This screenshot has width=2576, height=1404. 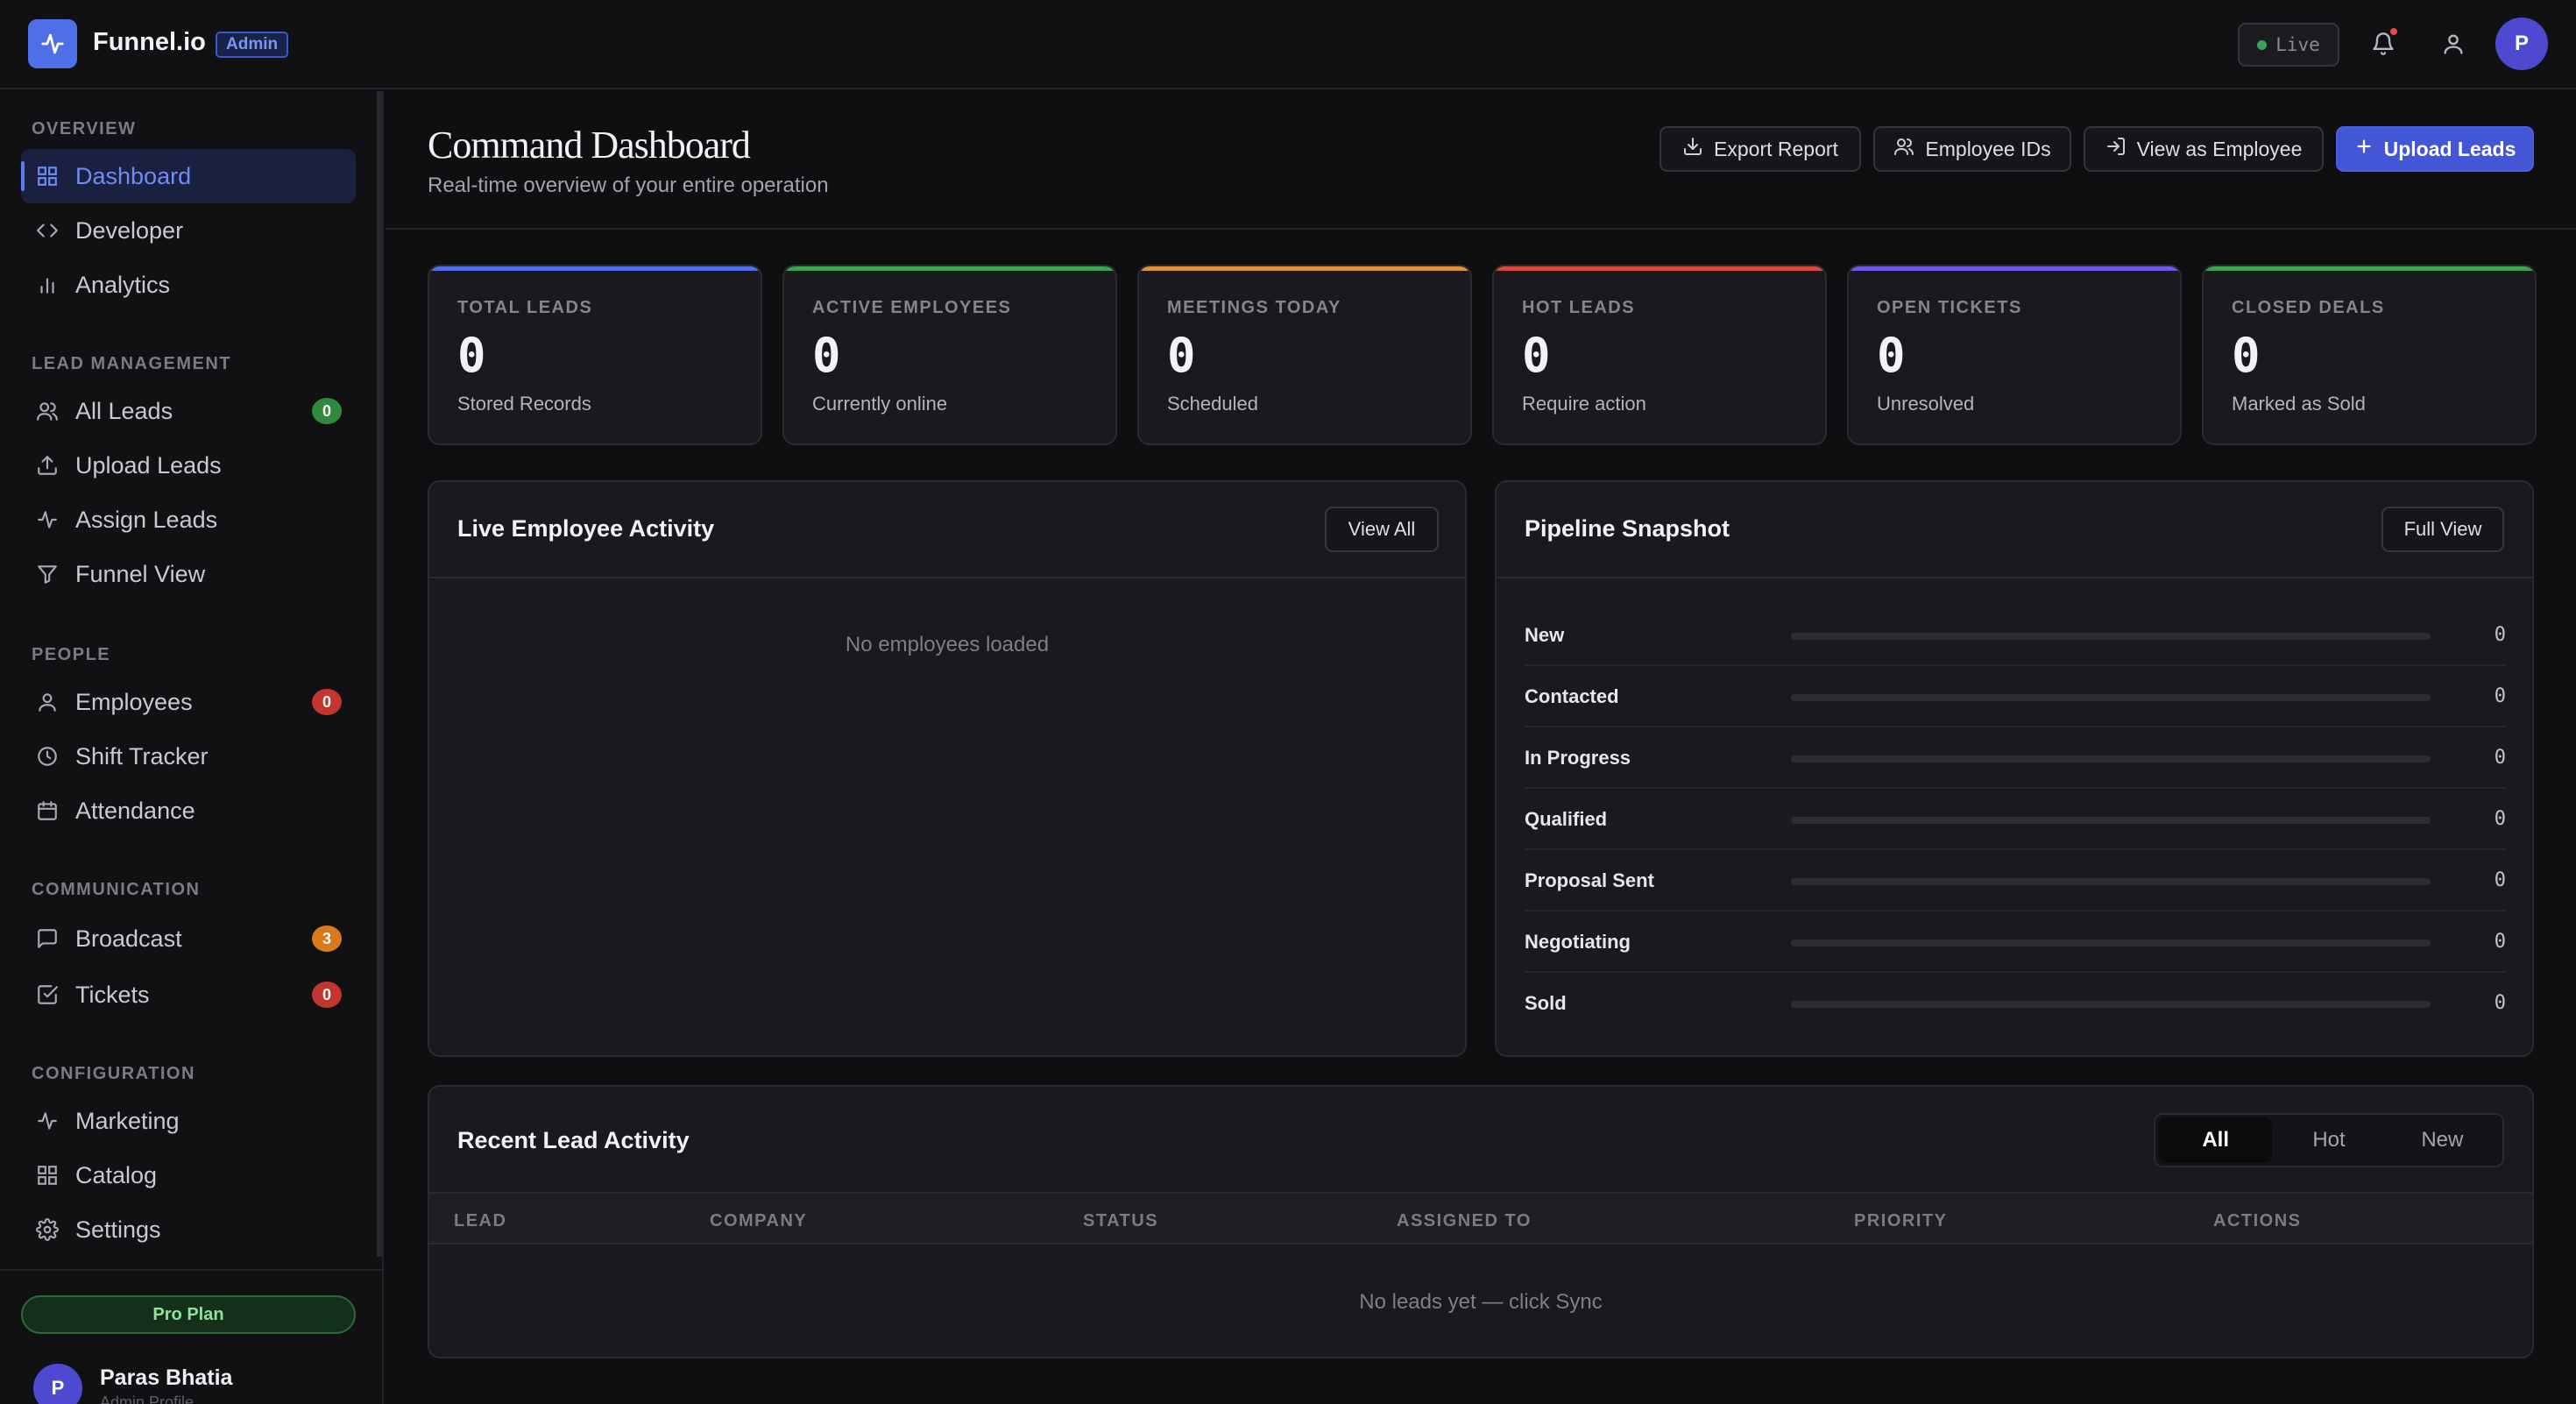 I want to click on pipeline-row: In Progress 0, so click(x=2015, y=758).